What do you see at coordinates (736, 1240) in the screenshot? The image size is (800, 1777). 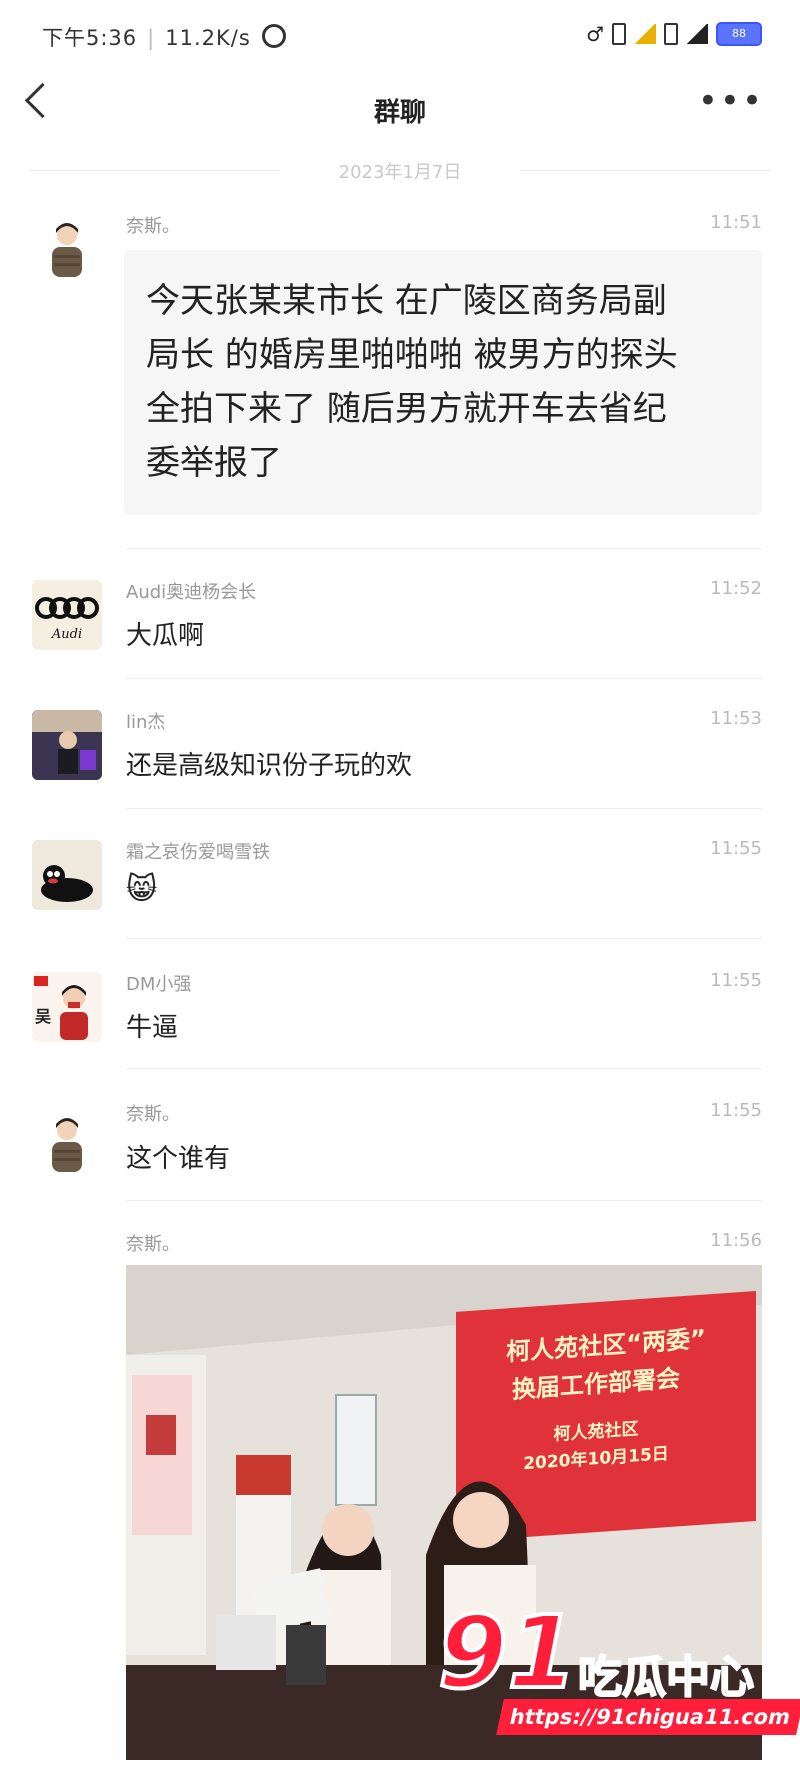 I see `message-time: 11:56` at bounding box center [736, 1240].